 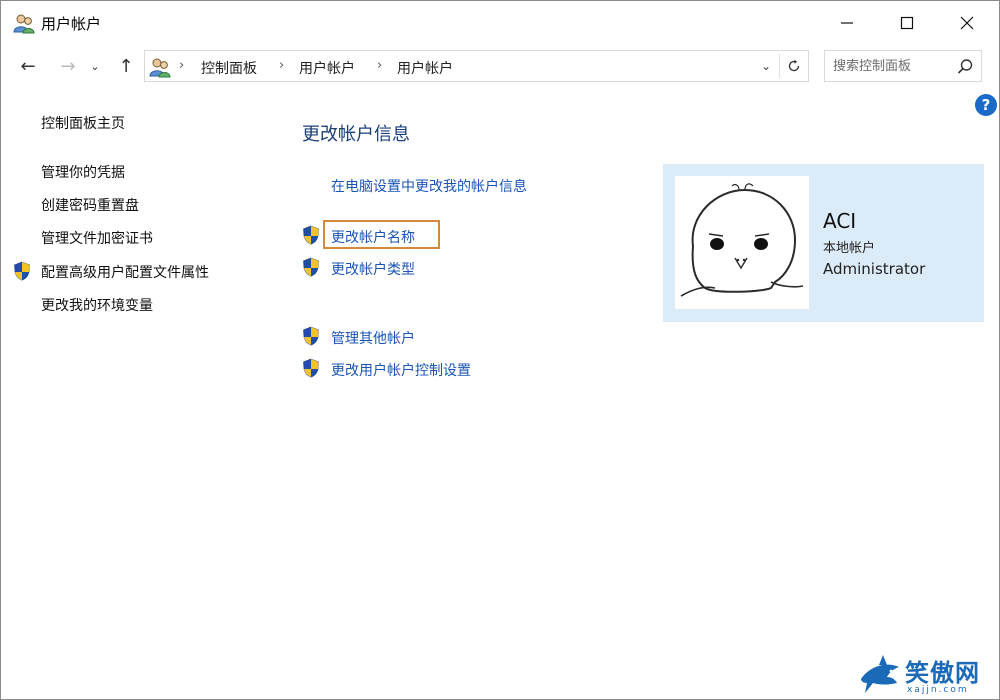 I want to click on forward-button: →, so click(x=68, y=66).